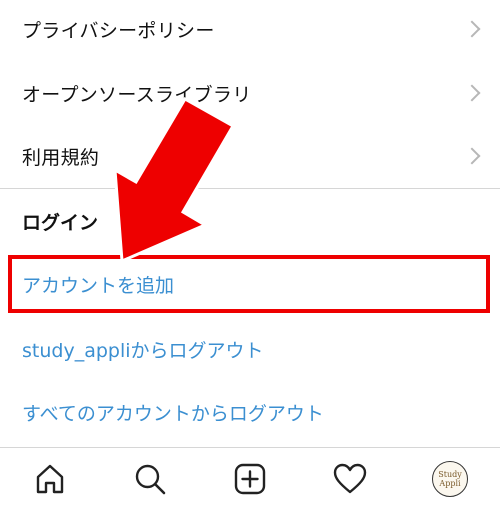 This screenshot has width=500, height=508. Describe the element at coordinates (137, 94) in the screenshot. I see `menu-item-label: オープンソースライブラリ` at that location.